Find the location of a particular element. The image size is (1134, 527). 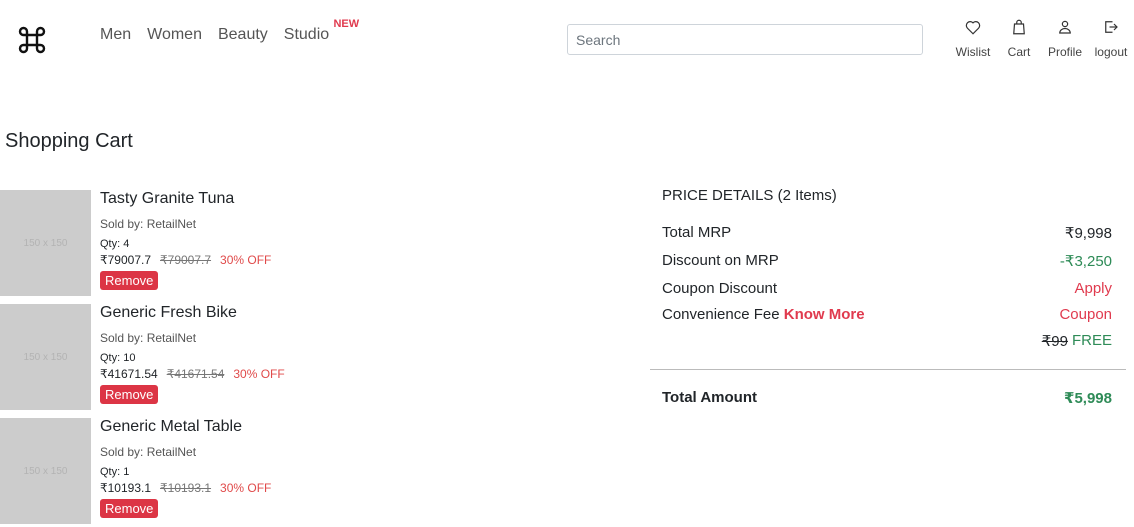

fee-value-row: ₹99 FREE is located at coordinates (887, 341).